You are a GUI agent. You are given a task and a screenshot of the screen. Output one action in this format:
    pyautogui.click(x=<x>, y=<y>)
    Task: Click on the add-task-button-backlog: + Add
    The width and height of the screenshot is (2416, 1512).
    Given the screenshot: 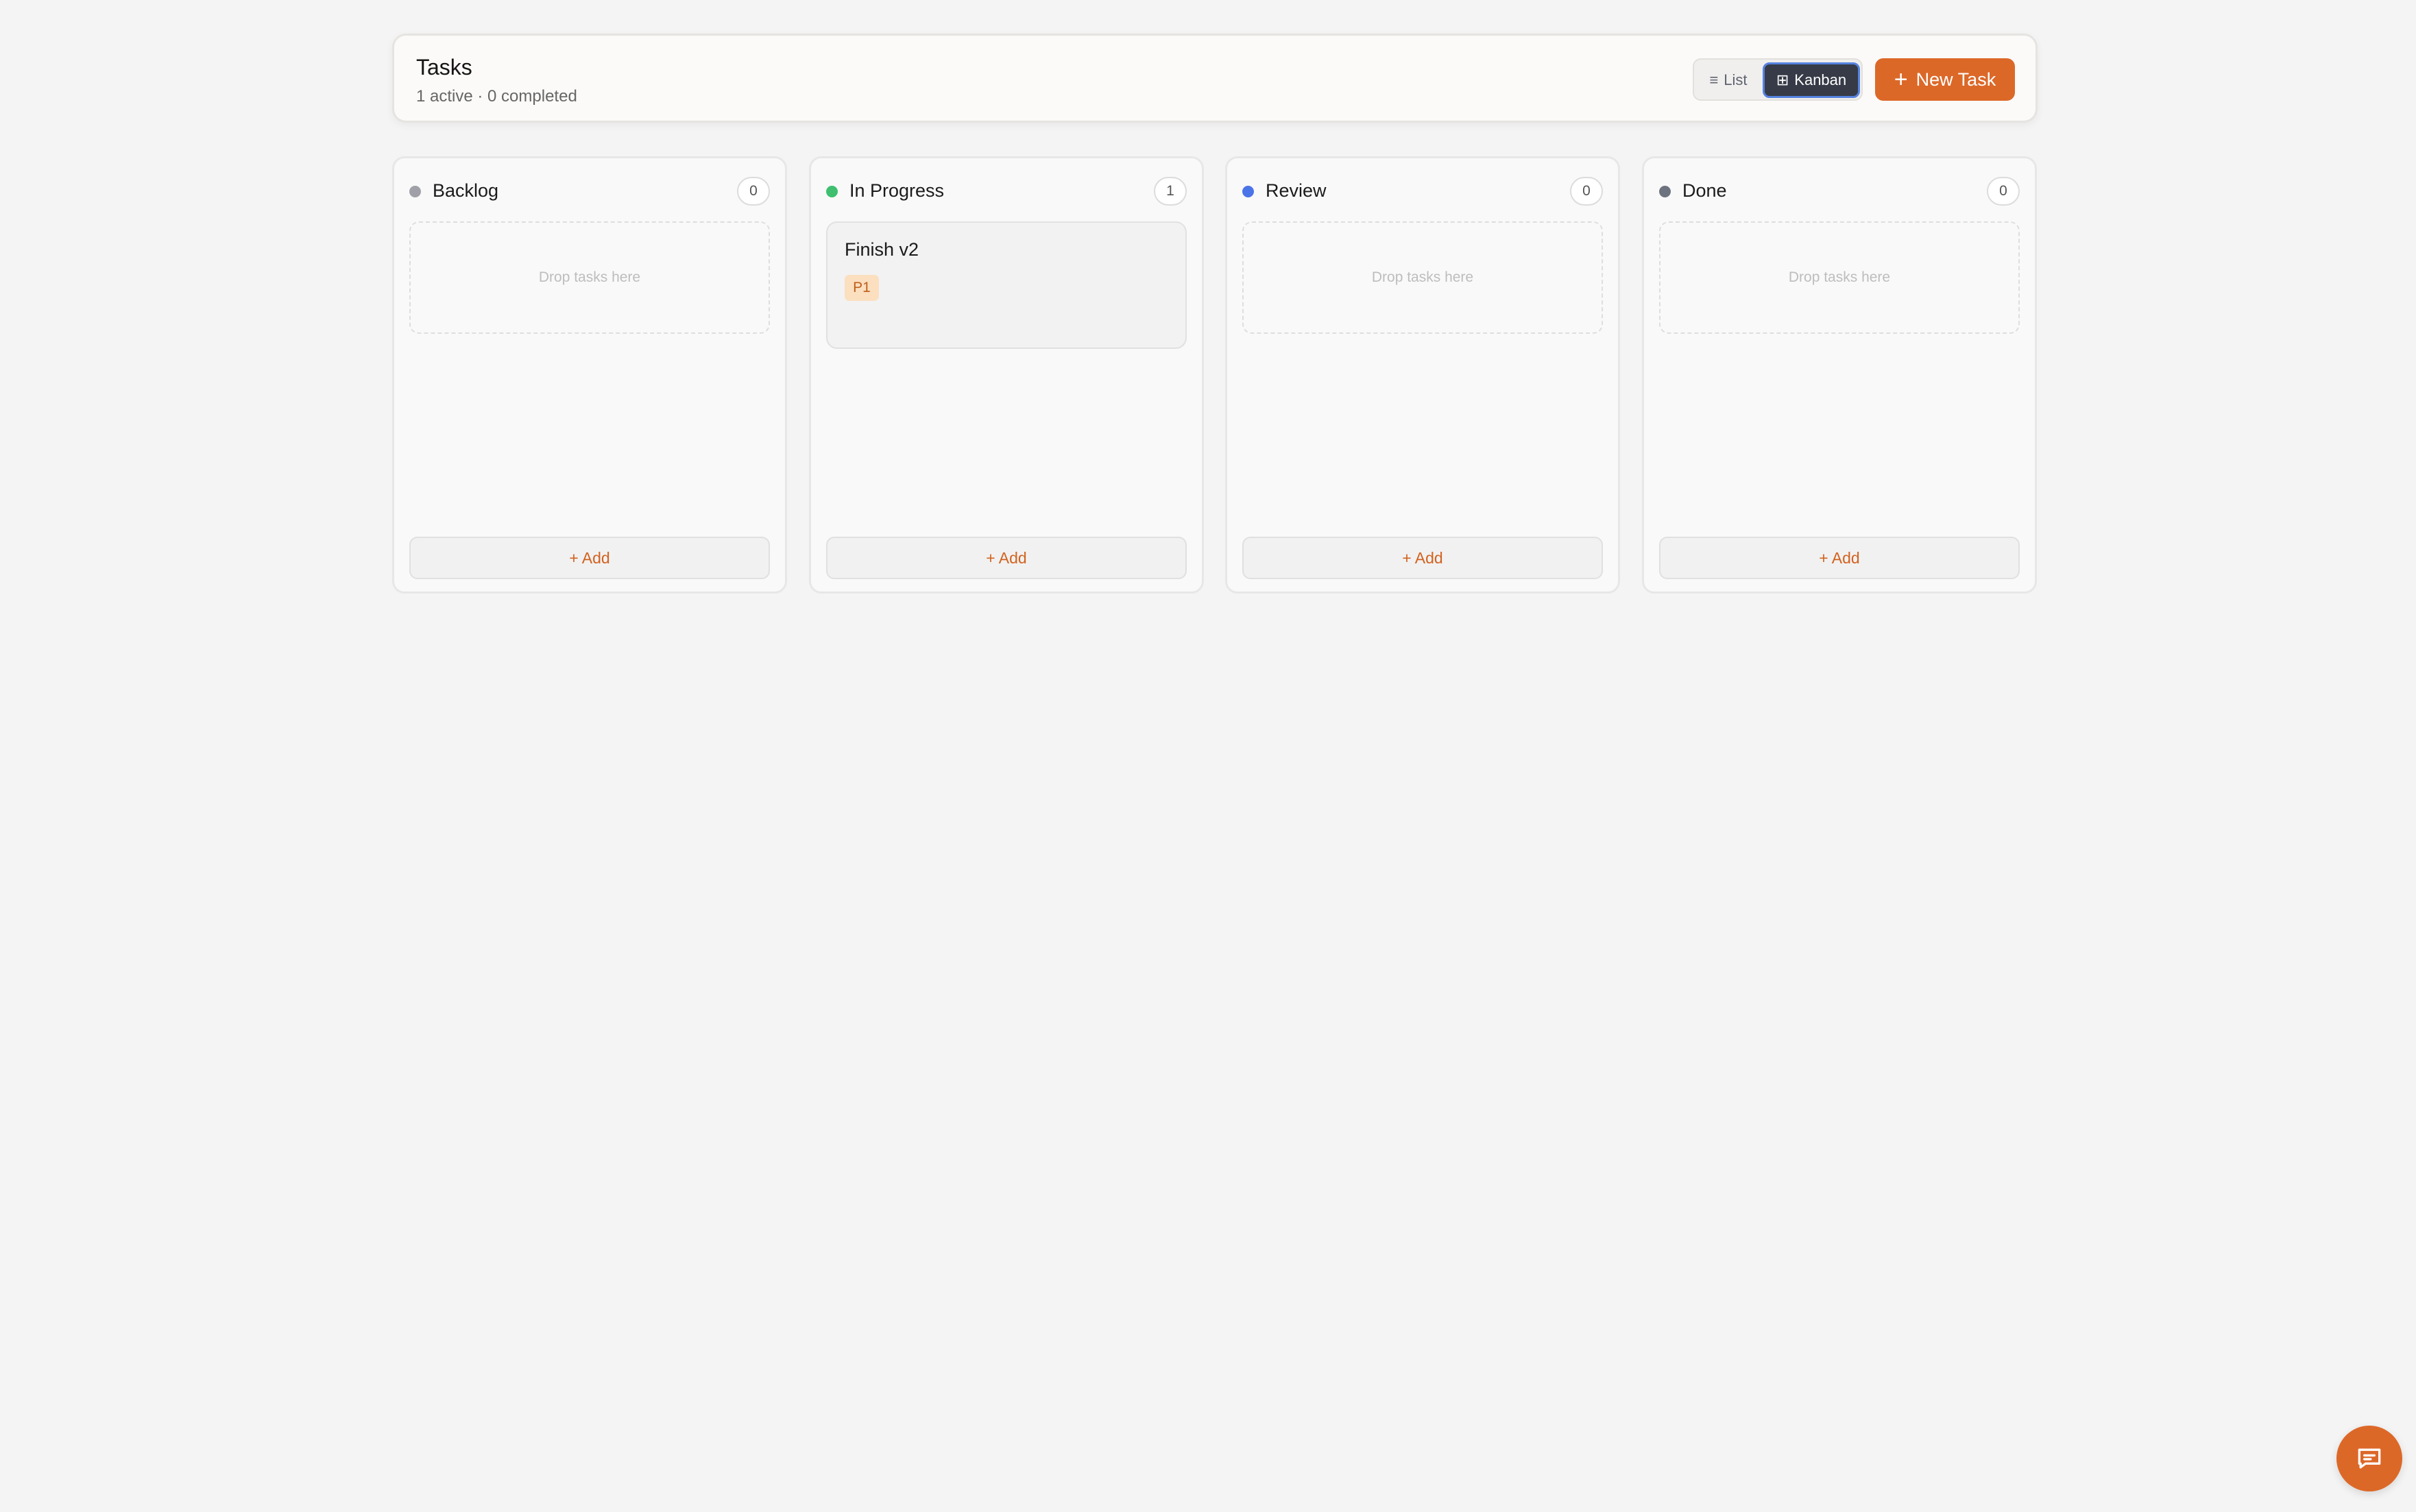 What is the action you would take?
    pyautogui.click(x=589, y=558)
    